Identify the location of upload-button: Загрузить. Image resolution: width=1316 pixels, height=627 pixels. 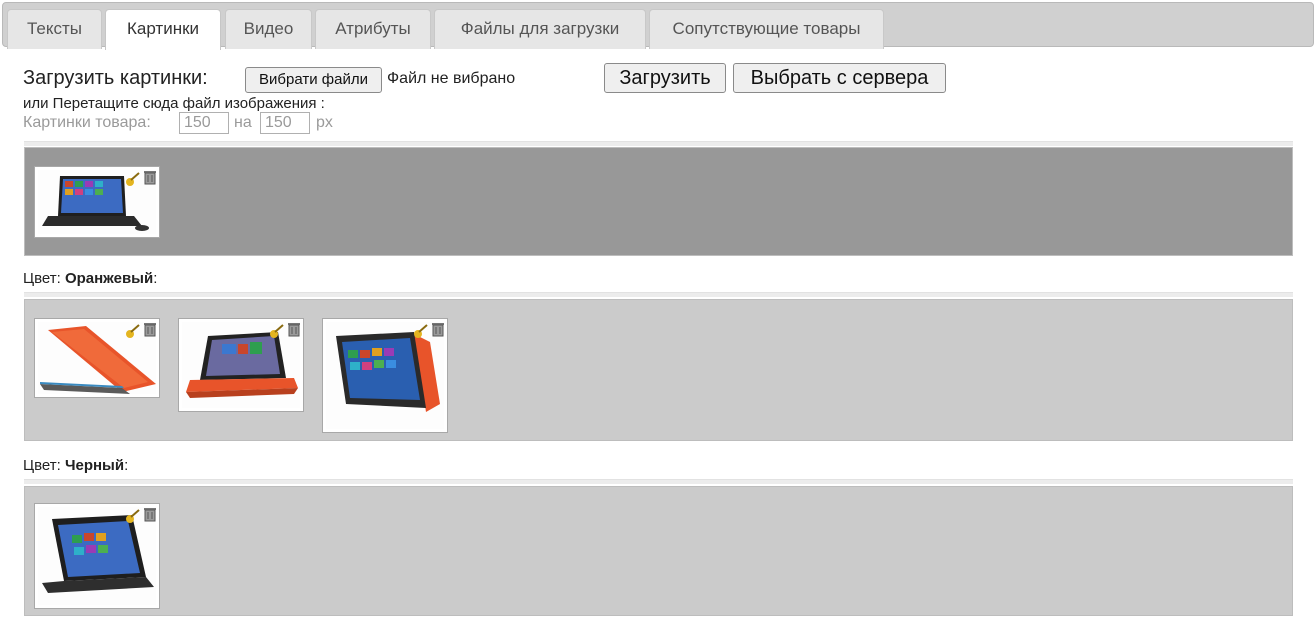
(665, 78).